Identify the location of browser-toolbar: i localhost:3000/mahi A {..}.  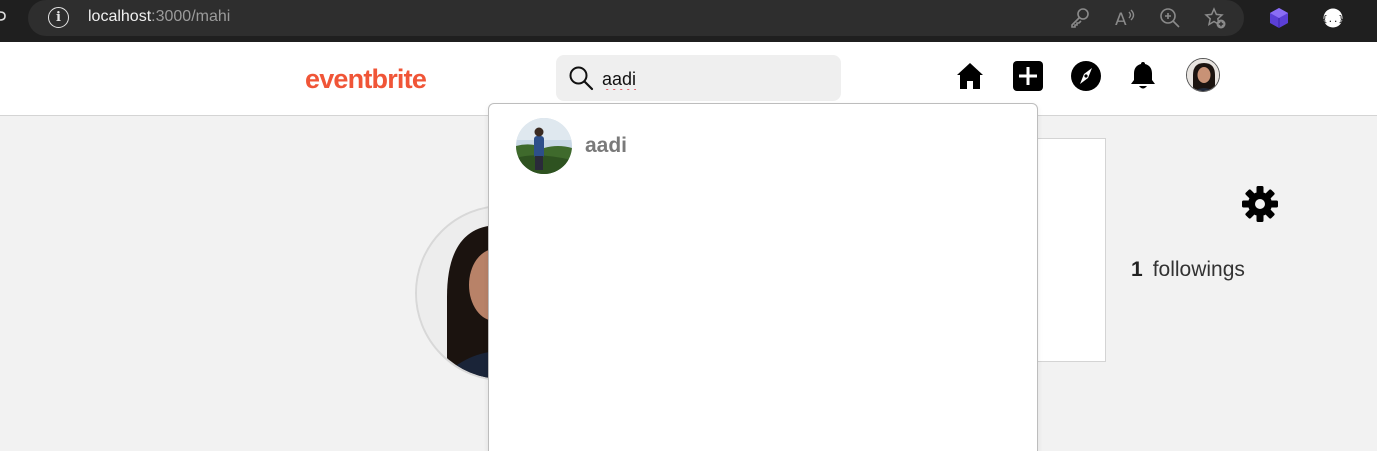
(688, 21).